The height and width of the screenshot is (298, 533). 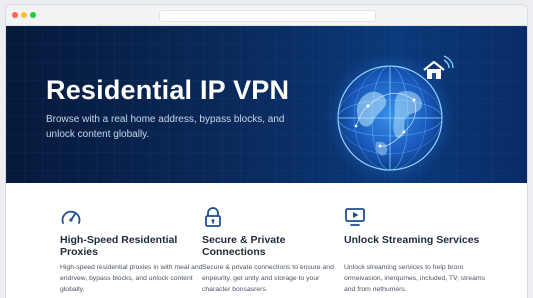 What do you see at coordinates (412, 240) in the screenshot?
I see `feature-title: Unlock Streaming Services` at bounding box center [412, 240].